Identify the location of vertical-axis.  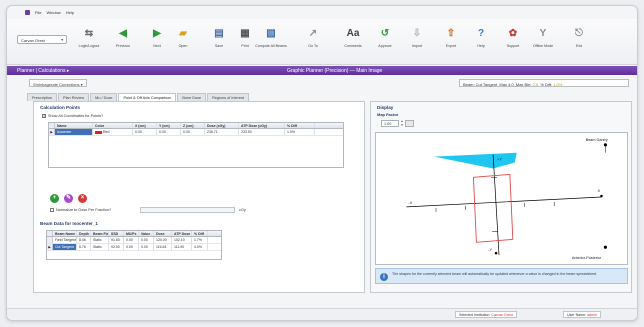
(496, 205).